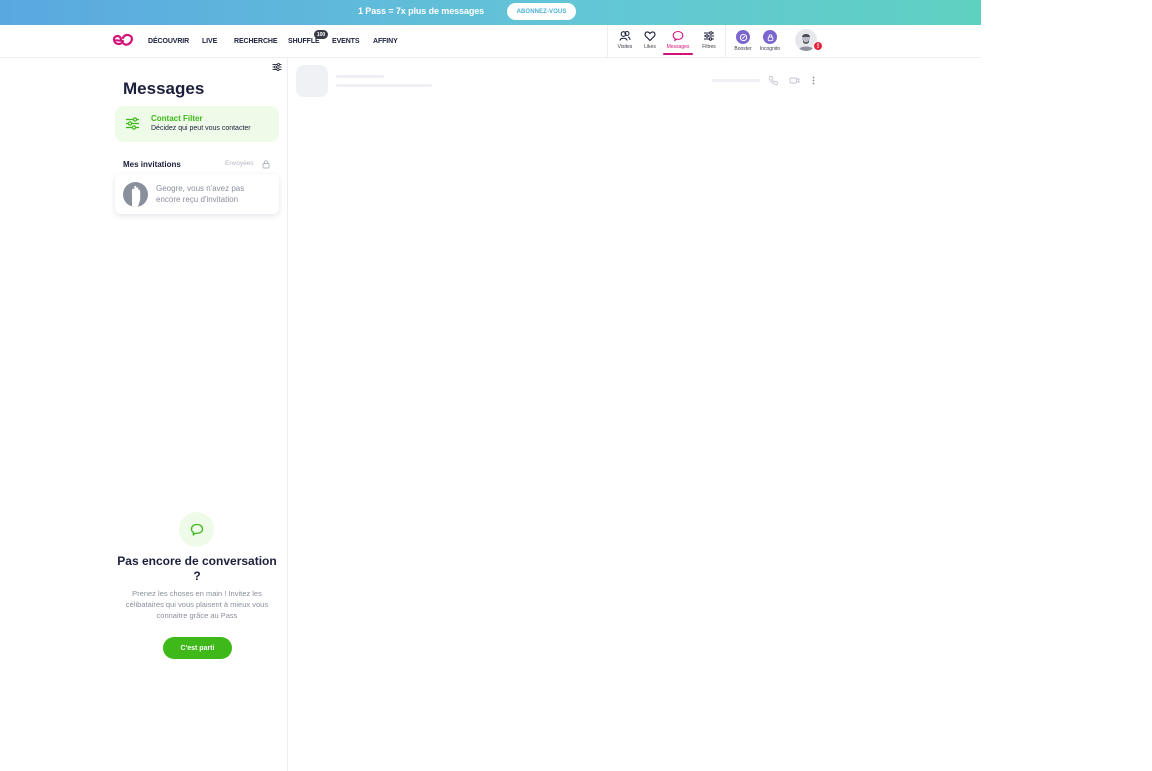 This screenshot has height=771, width=1152. What do you see at coordinates (321, 34) in the screenshot?
I see `shuffle-count-badge: 100` at bounding box center [321, 34].